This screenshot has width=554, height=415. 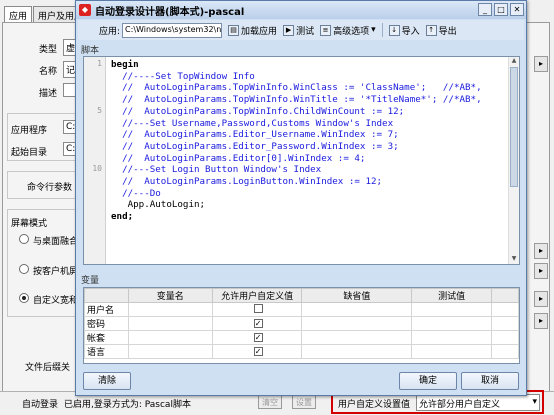 I want to click on import-button: ↓ 导入, so click(x=404, y=30).